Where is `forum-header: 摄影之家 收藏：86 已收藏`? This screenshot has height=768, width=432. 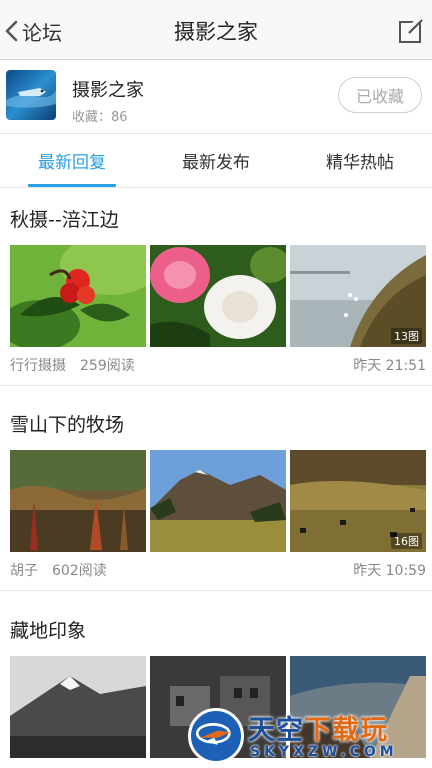 forum-header: 摄影之家 收藏：86 已收藏 is located at coordinates (216, 97).